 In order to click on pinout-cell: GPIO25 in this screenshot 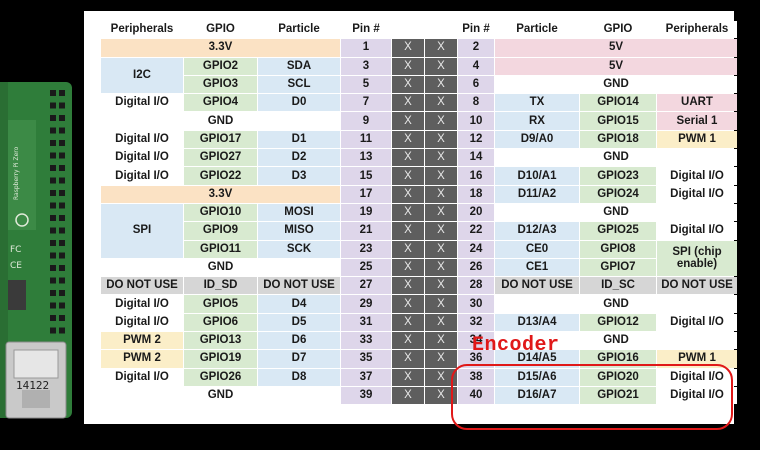, I will do `click(618, 231)`.